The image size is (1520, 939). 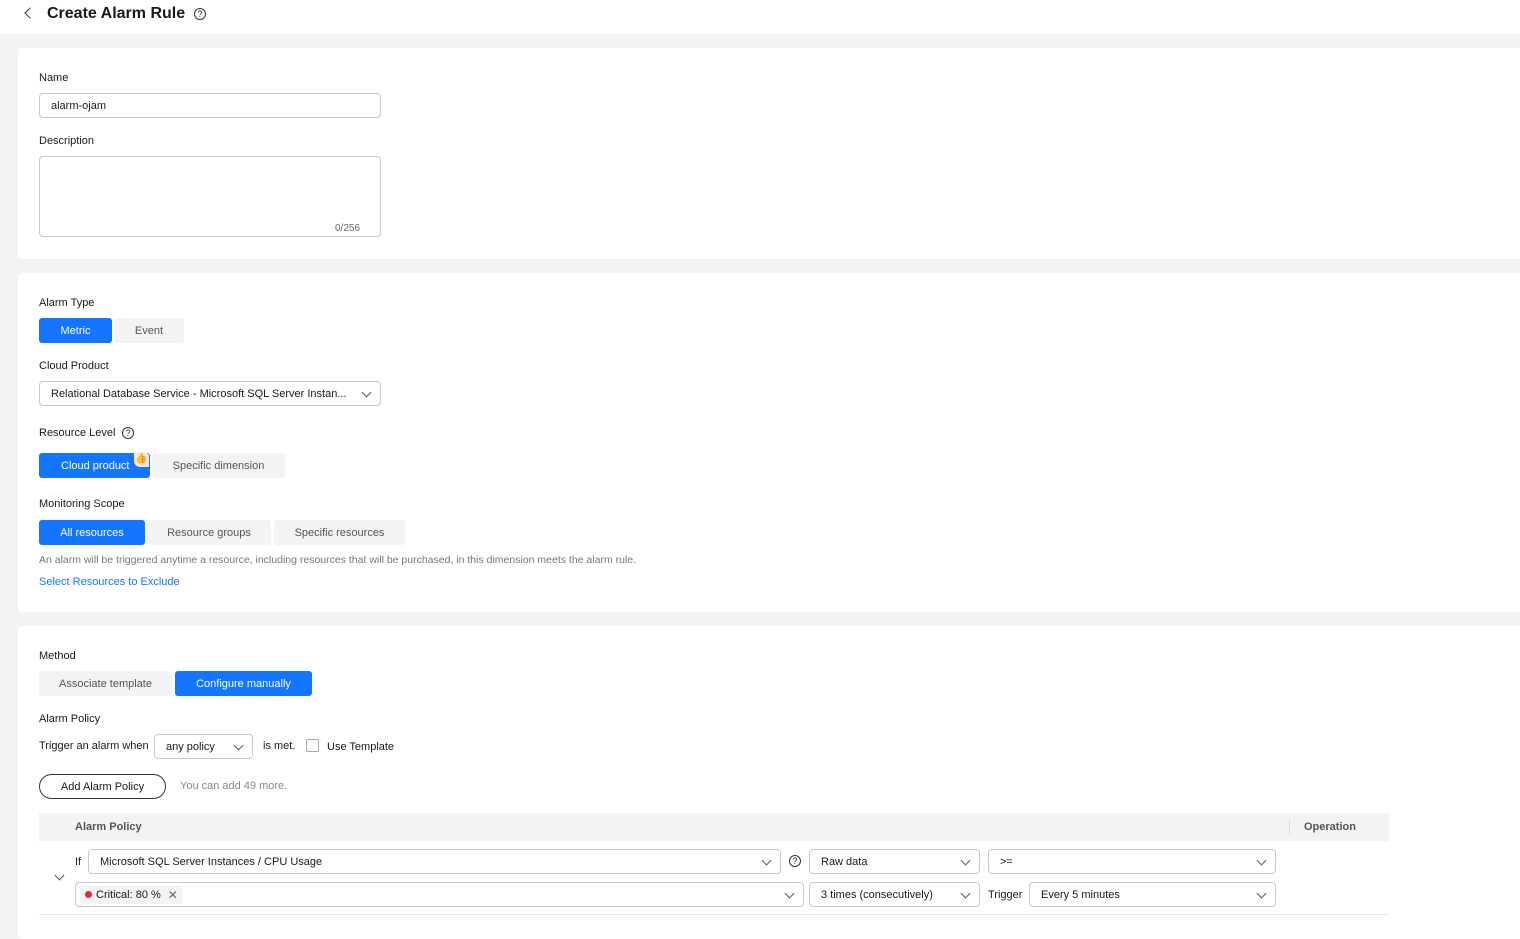 I want to click on trigger-suffix: is met., so click(x=279, y=746).